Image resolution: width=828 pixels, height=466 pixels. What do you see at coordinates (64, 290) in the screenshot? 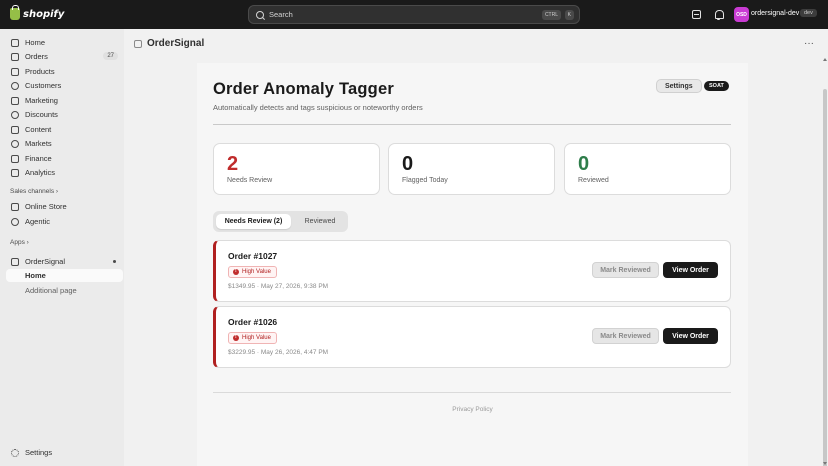
I see `sidebar-subitem-additional-page: Additional page` at bounding box center [64, 290].